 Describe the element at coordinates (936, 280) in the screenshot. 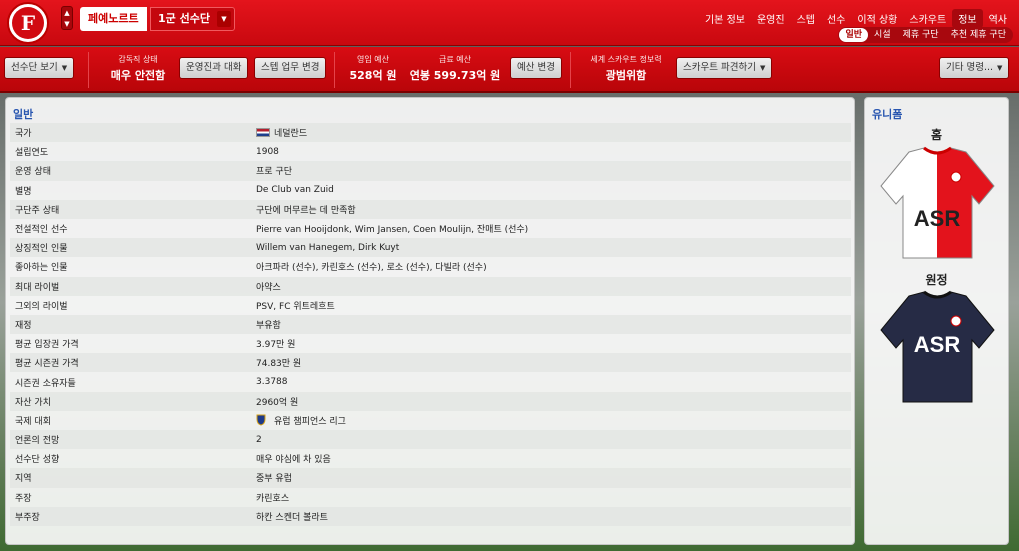

I see `away-kit-label: 원정` at that location.